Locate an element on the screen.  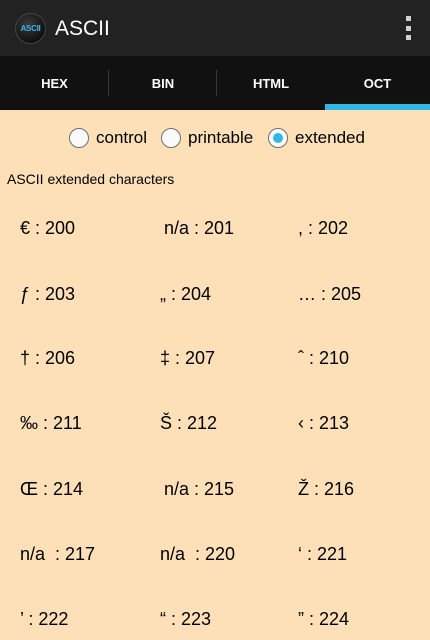
grid-cell: ƒ : 203 is located at coordinates (48, 294).